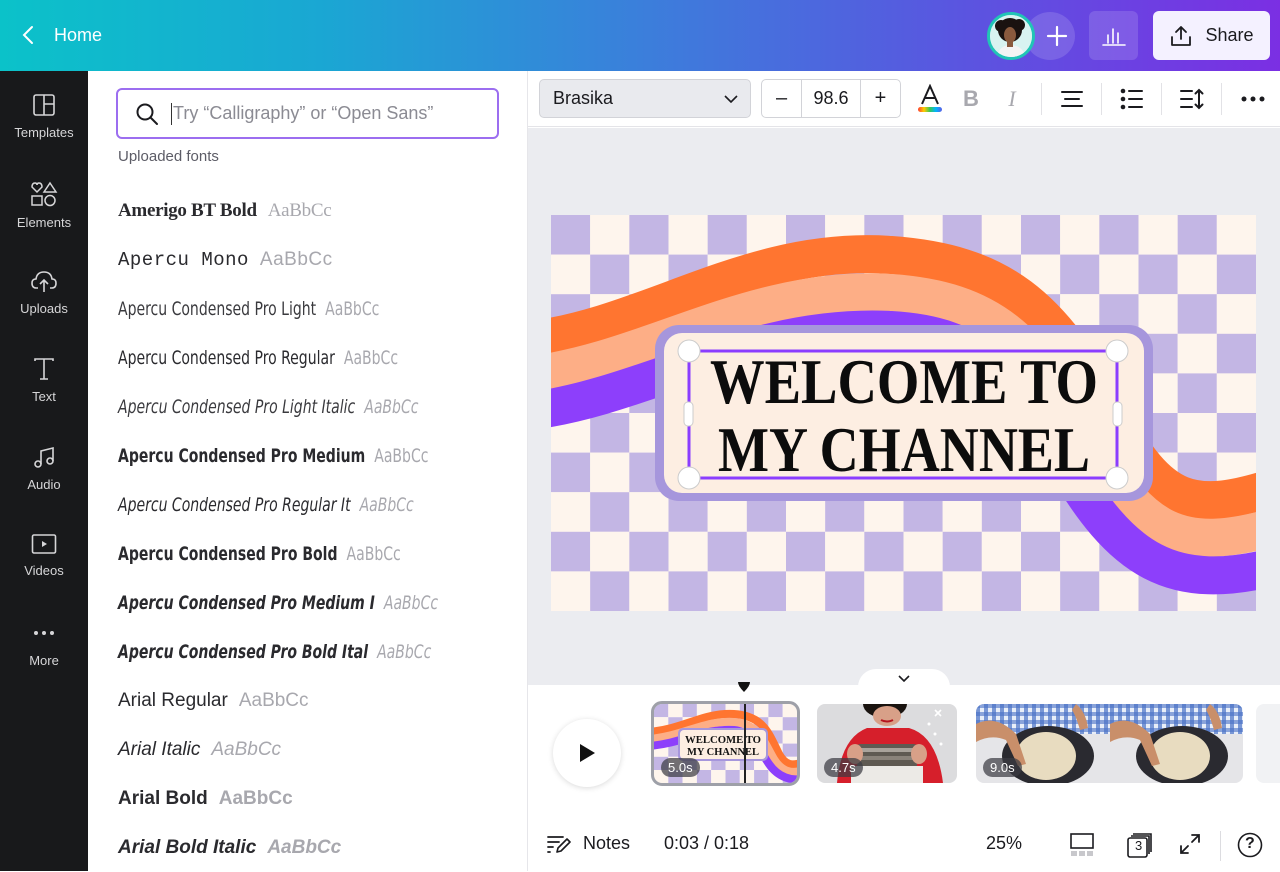 The image size is (1280, 872). I want to click on text-color-icon, so click(930, 98).